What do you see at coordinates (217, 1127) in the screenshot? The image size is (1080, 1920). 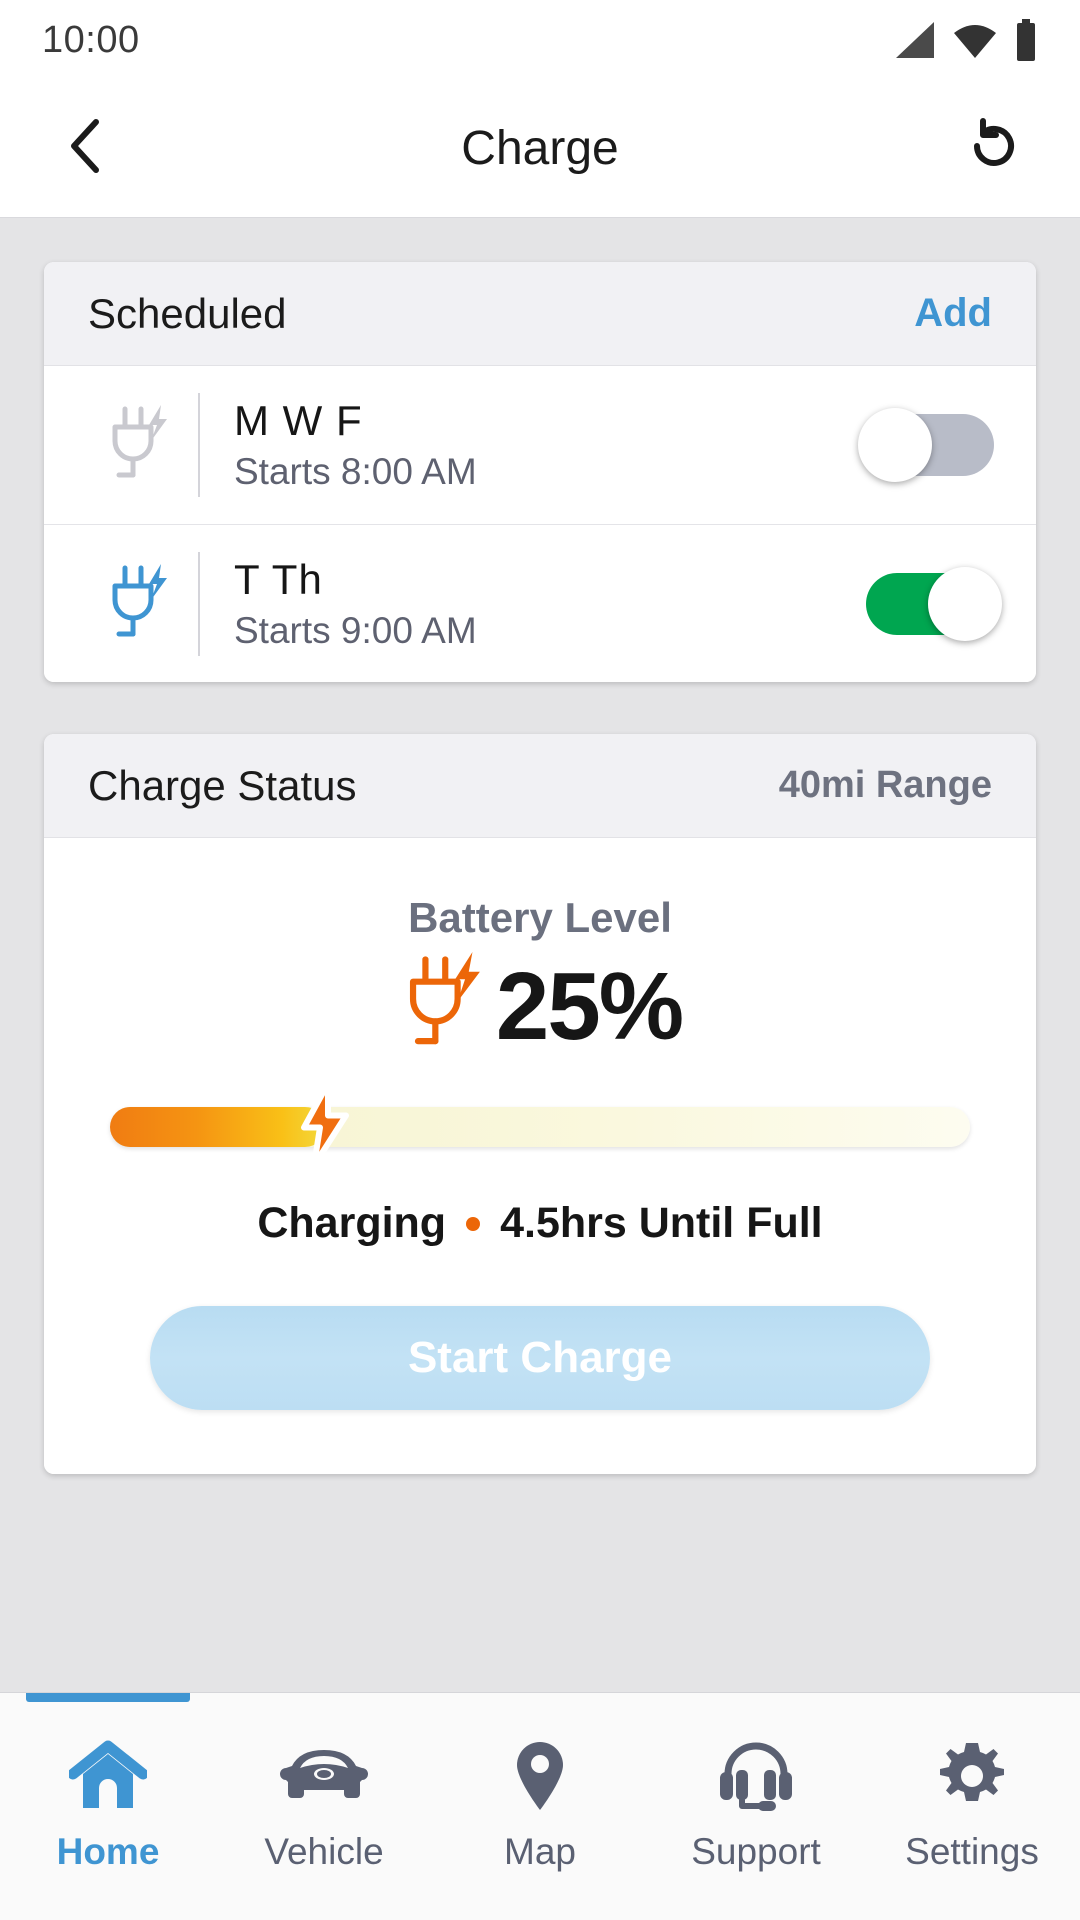 I see `progress-fill` at bounding box center [217, 1127].